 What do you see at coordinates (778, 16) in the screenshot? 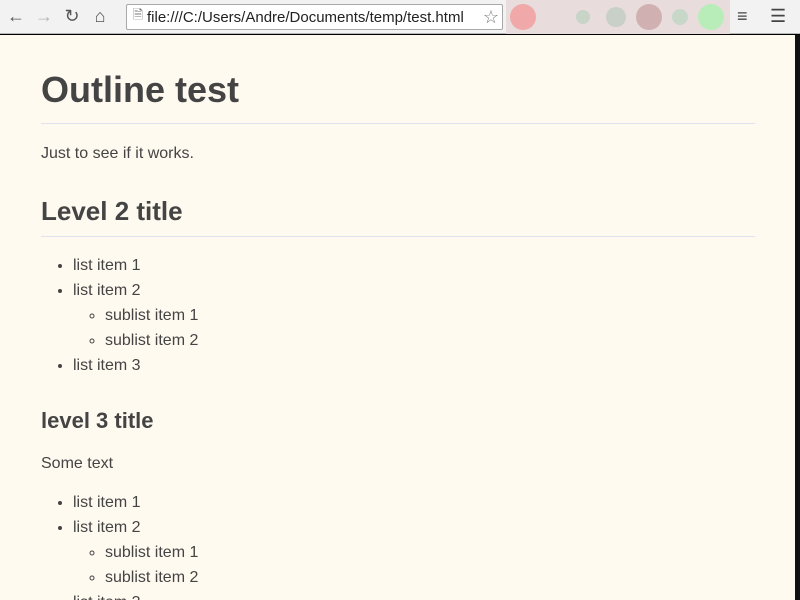
I see `menu-icon: ☰` at bounding box center [778, 16].